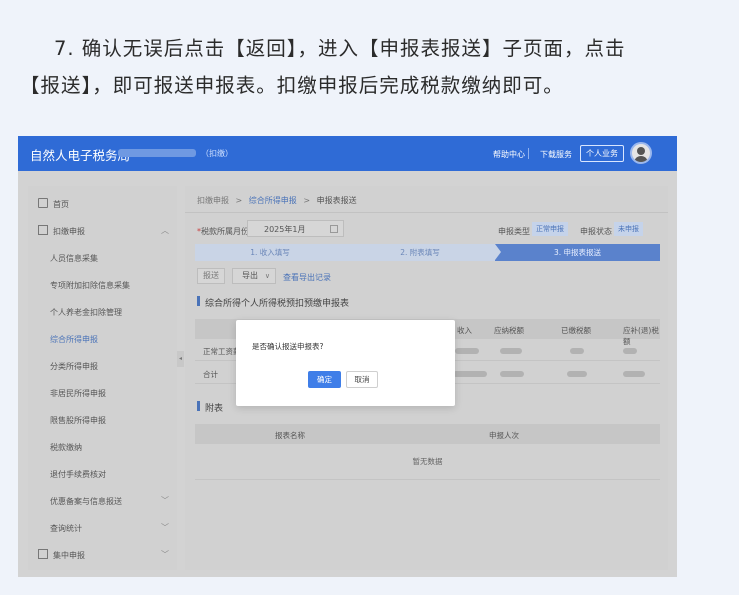  What do you see at coordinates (78, 474) in the screenshot?
I see `sidebar-item-label: 退付手续费核对` at bounding box center [78, 474].